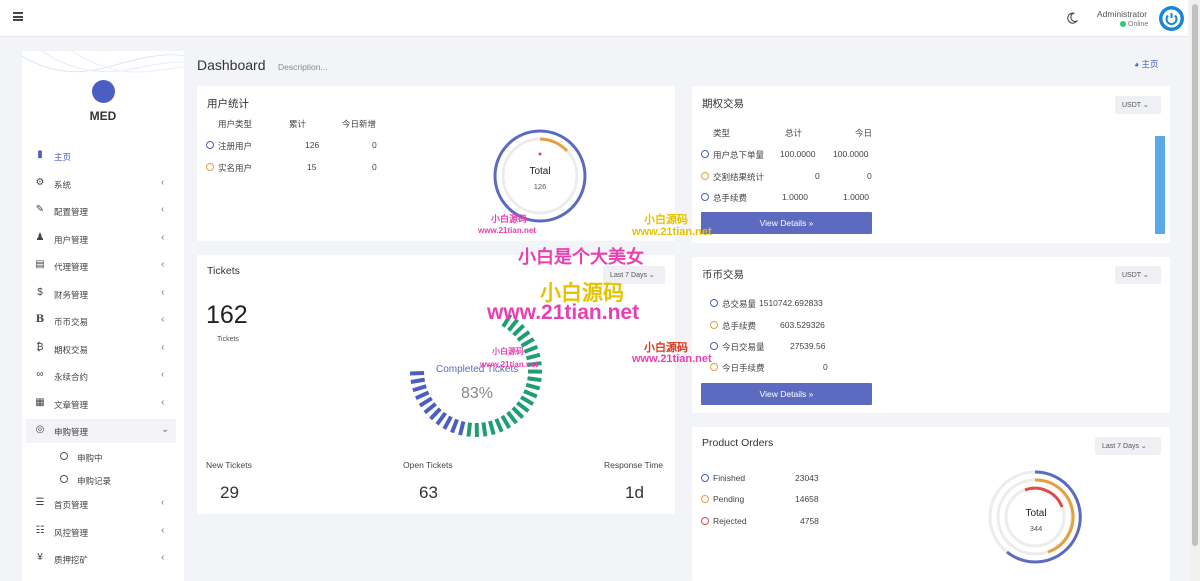 The image size is (1200, 581). I want to click on stat-value: 63, so click(428, 492).